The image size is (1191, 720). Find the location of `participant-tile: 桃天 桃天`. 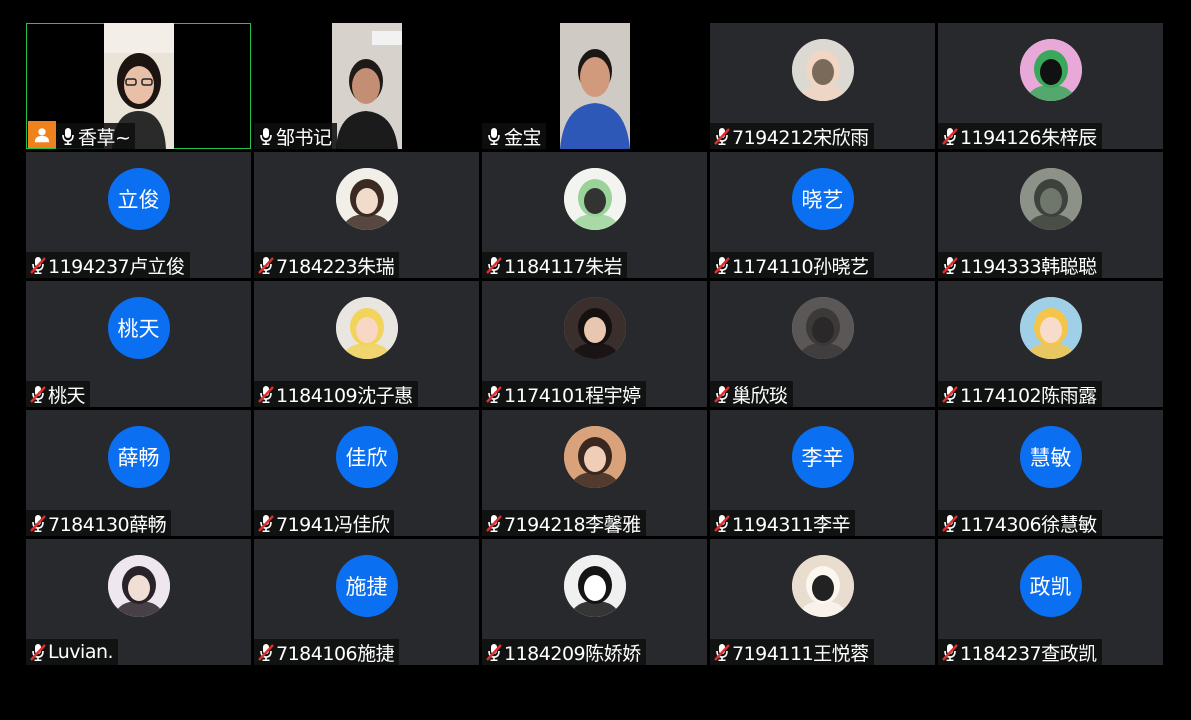

participant-tile: 桃天 桃天 is located at coordinates (138, 344).